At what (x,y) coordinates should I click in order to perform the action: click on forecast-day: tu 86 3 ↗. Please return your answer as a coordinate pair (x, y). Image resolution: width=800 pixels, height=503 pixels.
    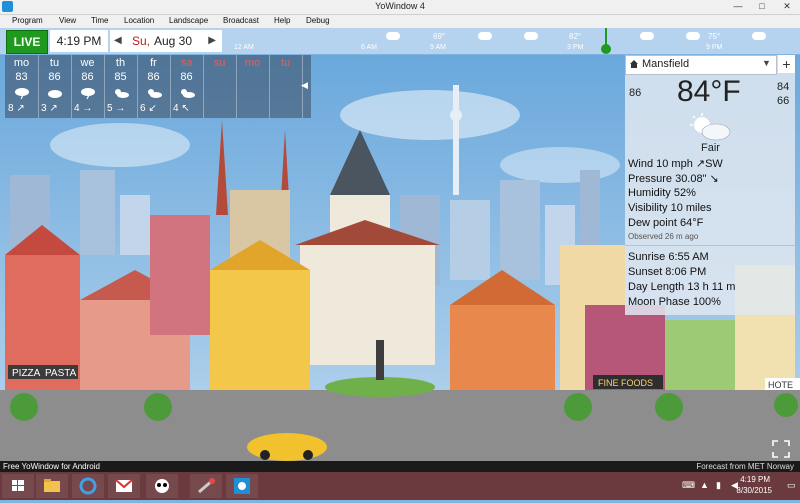
    Looking at the image, I should click on (55, 86).